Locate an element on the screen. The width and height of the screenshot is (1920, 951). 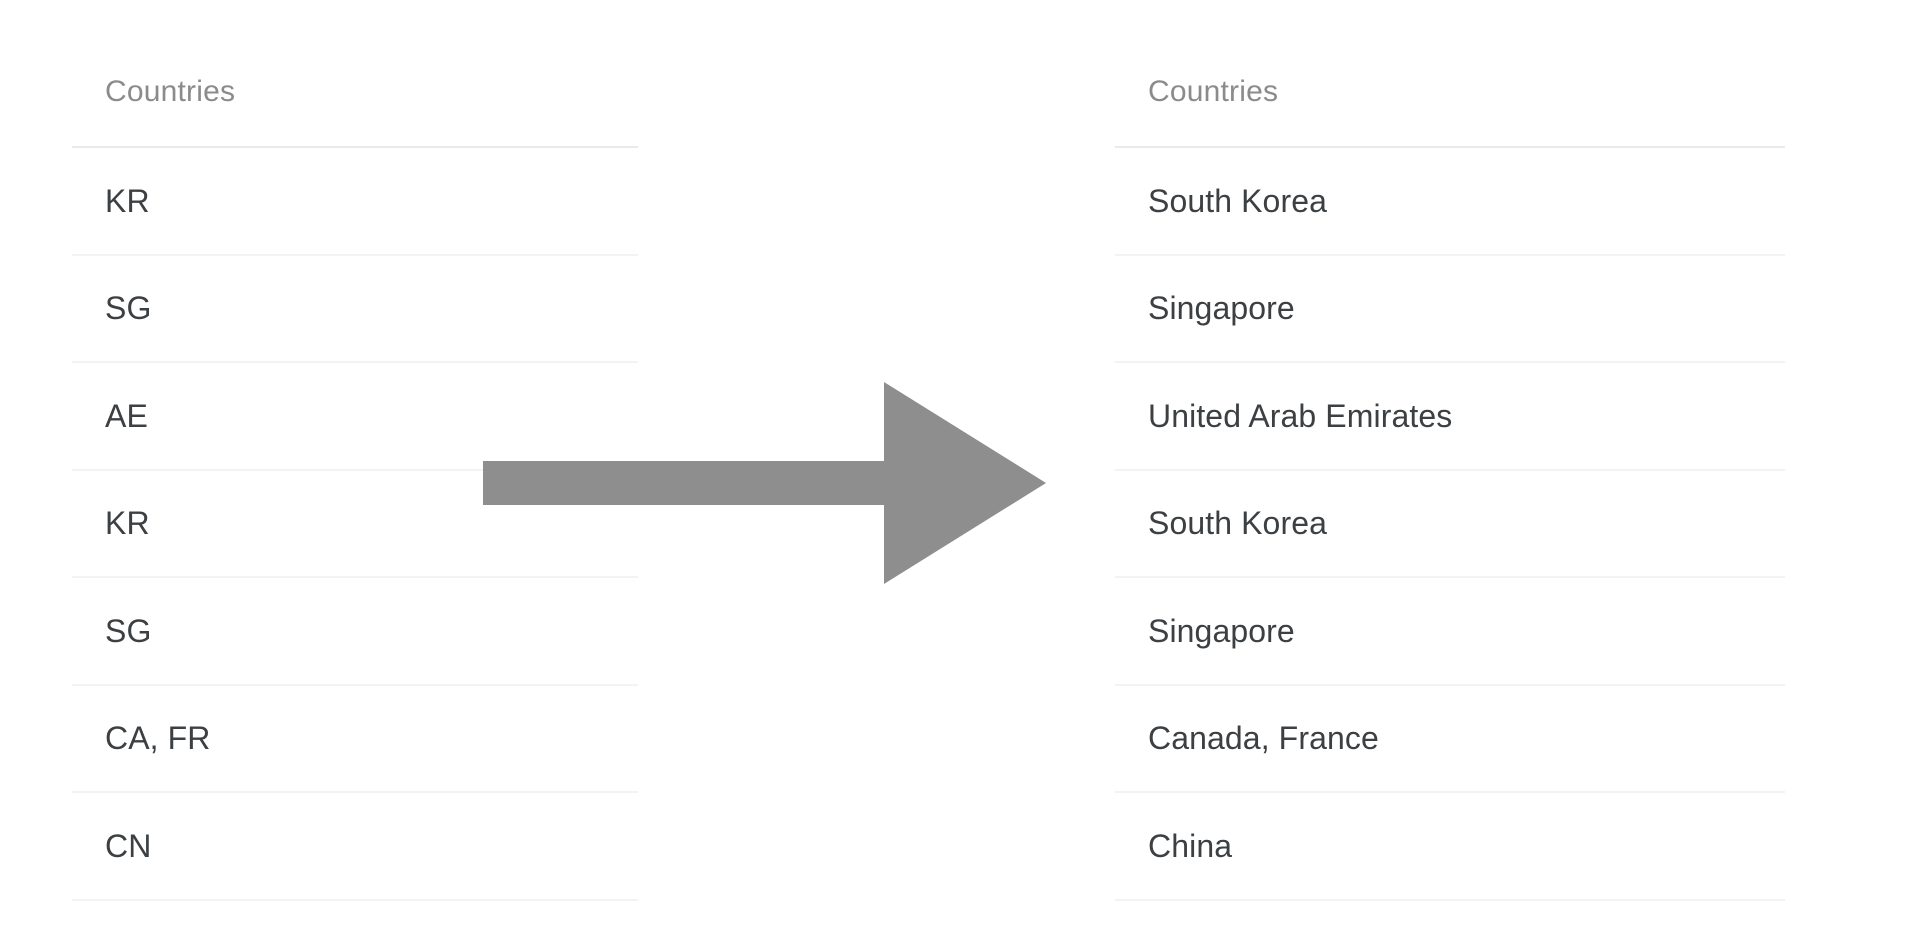
table-row: CA, FR is located at coordinates (355, 739).